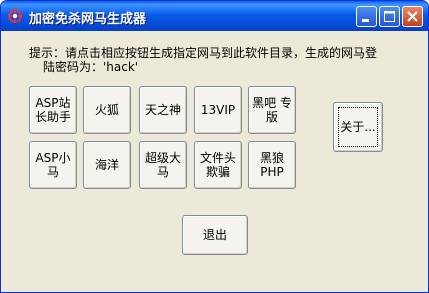  Describe the element at coordinates (203, 53) in the screenshot. I see `hint-line-1: 提示：请点击相应按钮生成指定网马到此软件目录，生成的网马登` at that location.